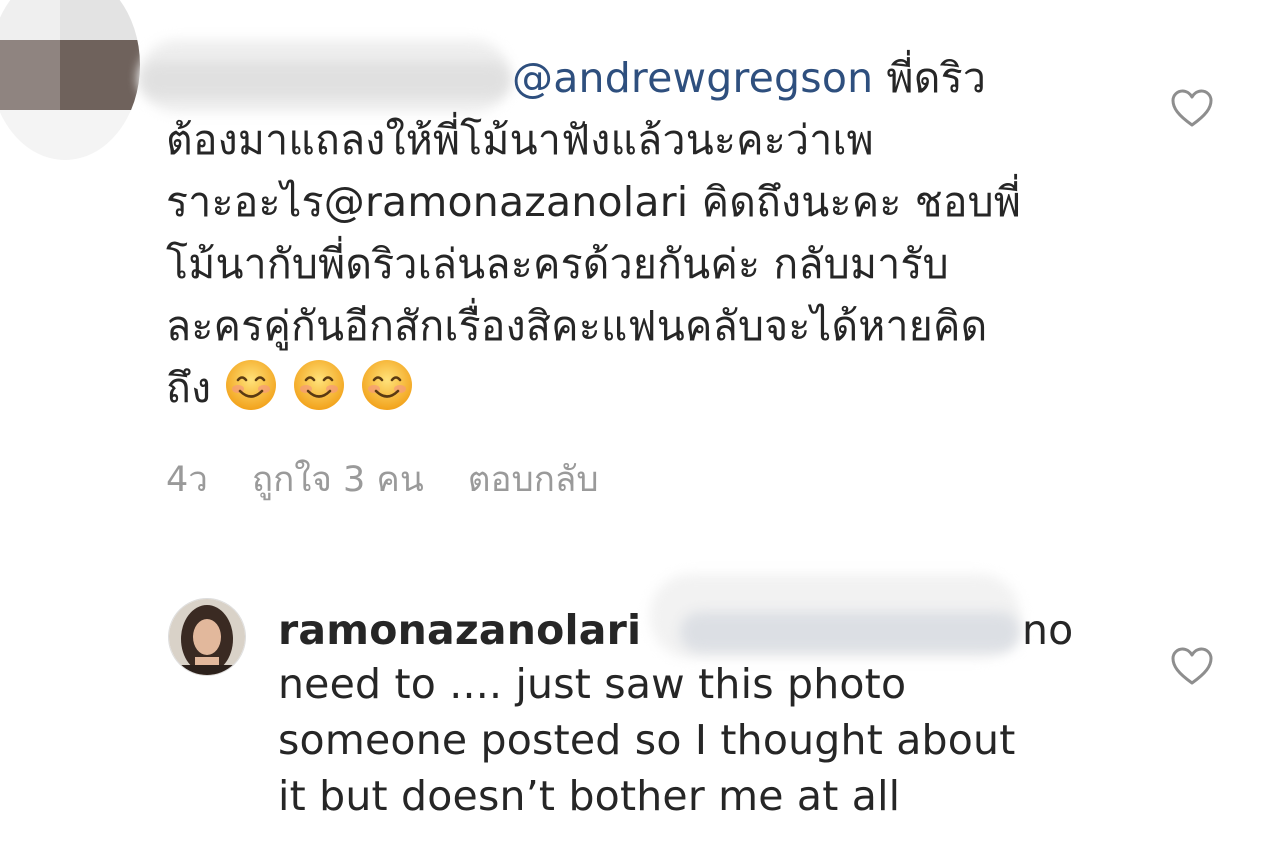 The image size is (1280, 854). I want to click on emoji-row, so click(326, 386).